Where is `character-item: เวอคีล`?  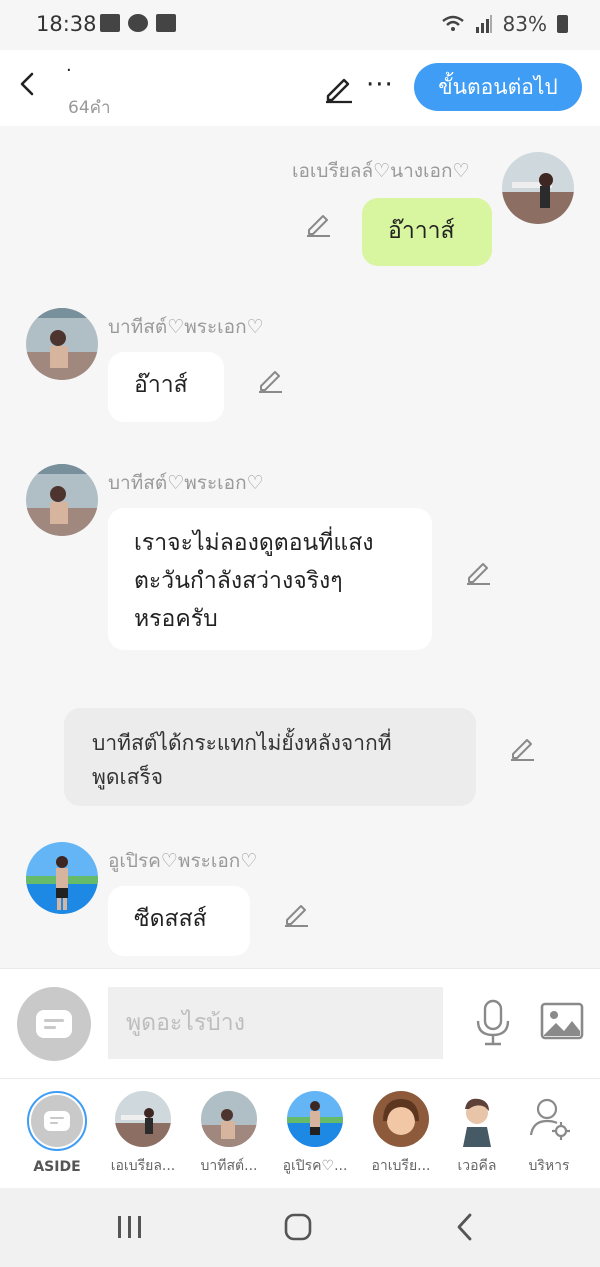
character-item: เวอคีล is located at coordinates (477, 1134).